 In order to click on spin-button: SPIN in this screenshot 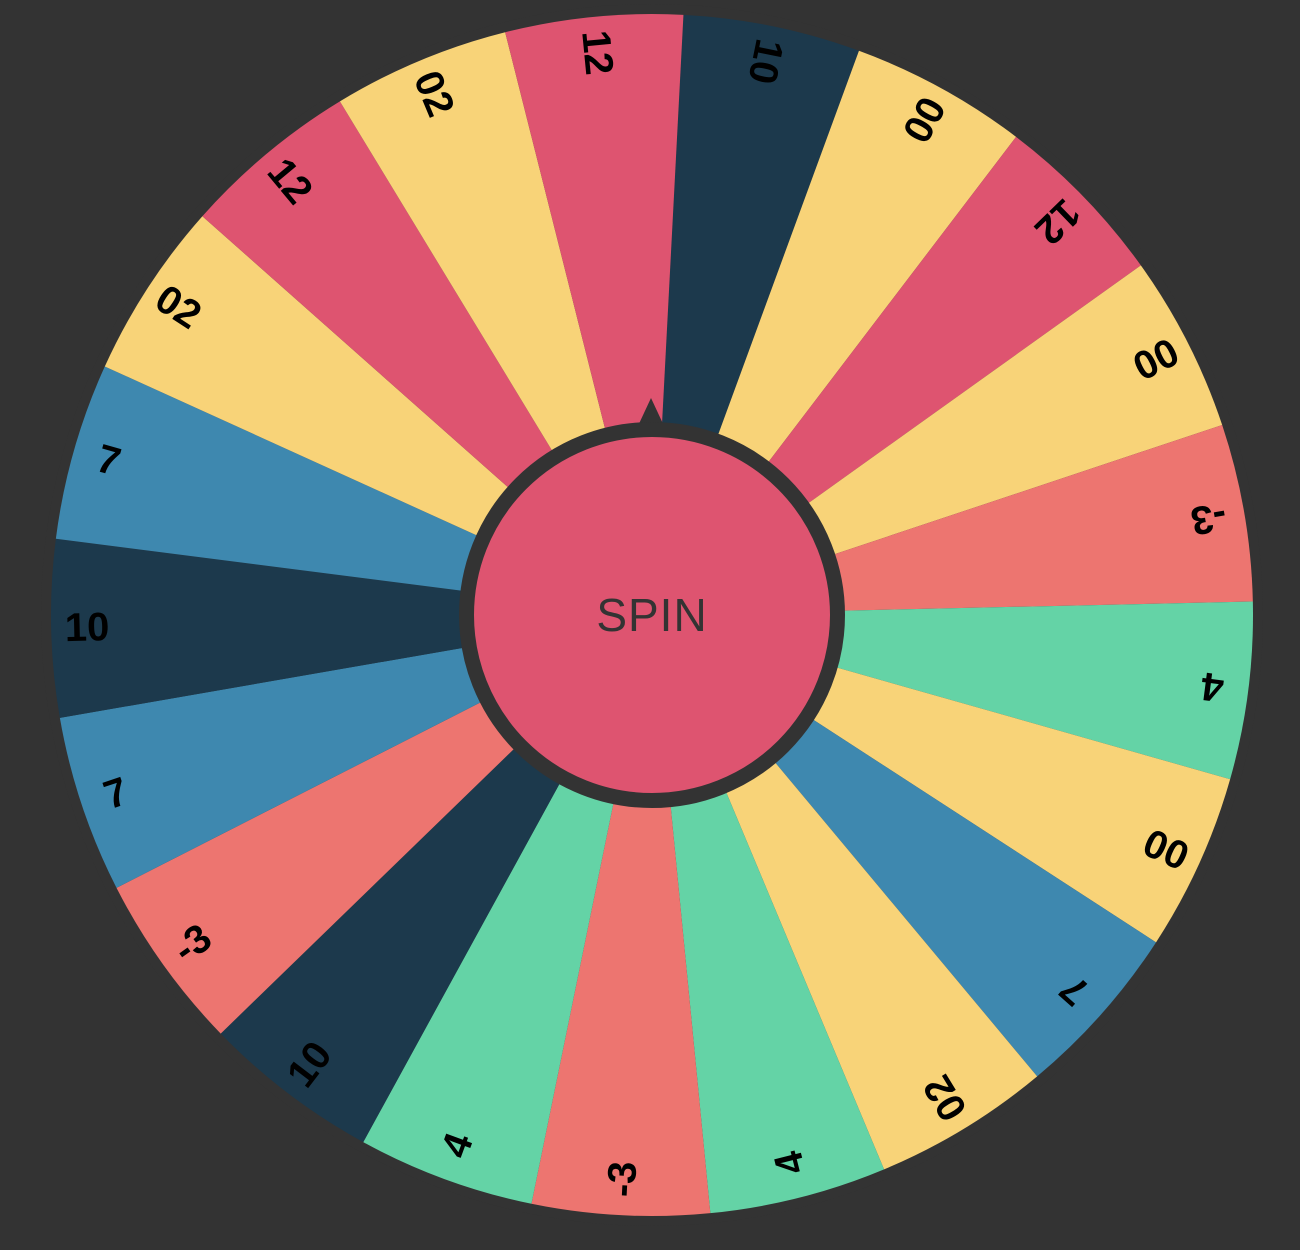, I will do `click(652, 615)`.